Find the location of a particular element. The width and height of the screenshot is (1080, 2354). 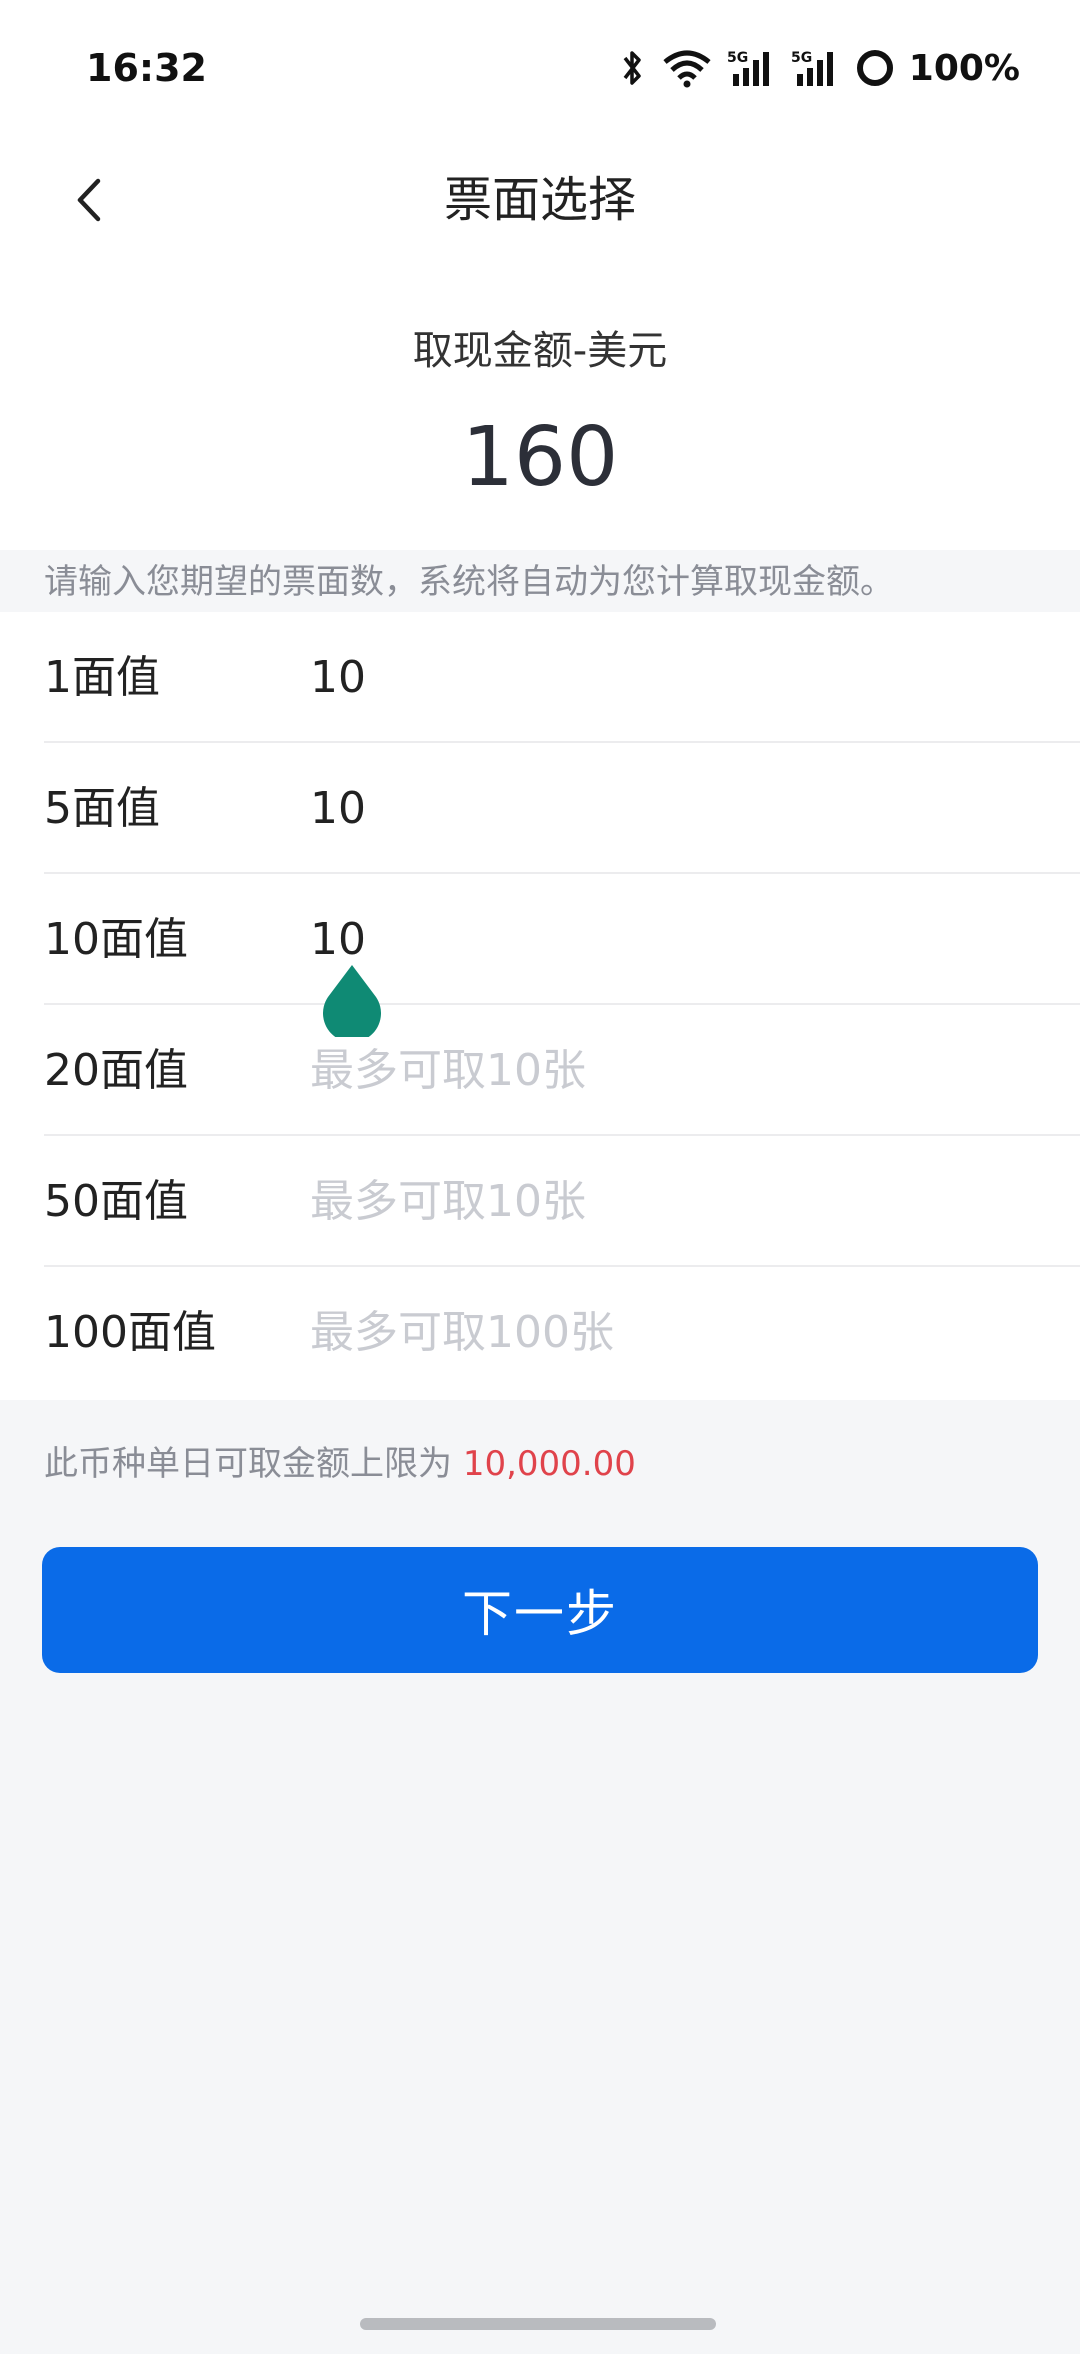

cellular-signal-icon-1: 5G is located at coordinates (752, 68).